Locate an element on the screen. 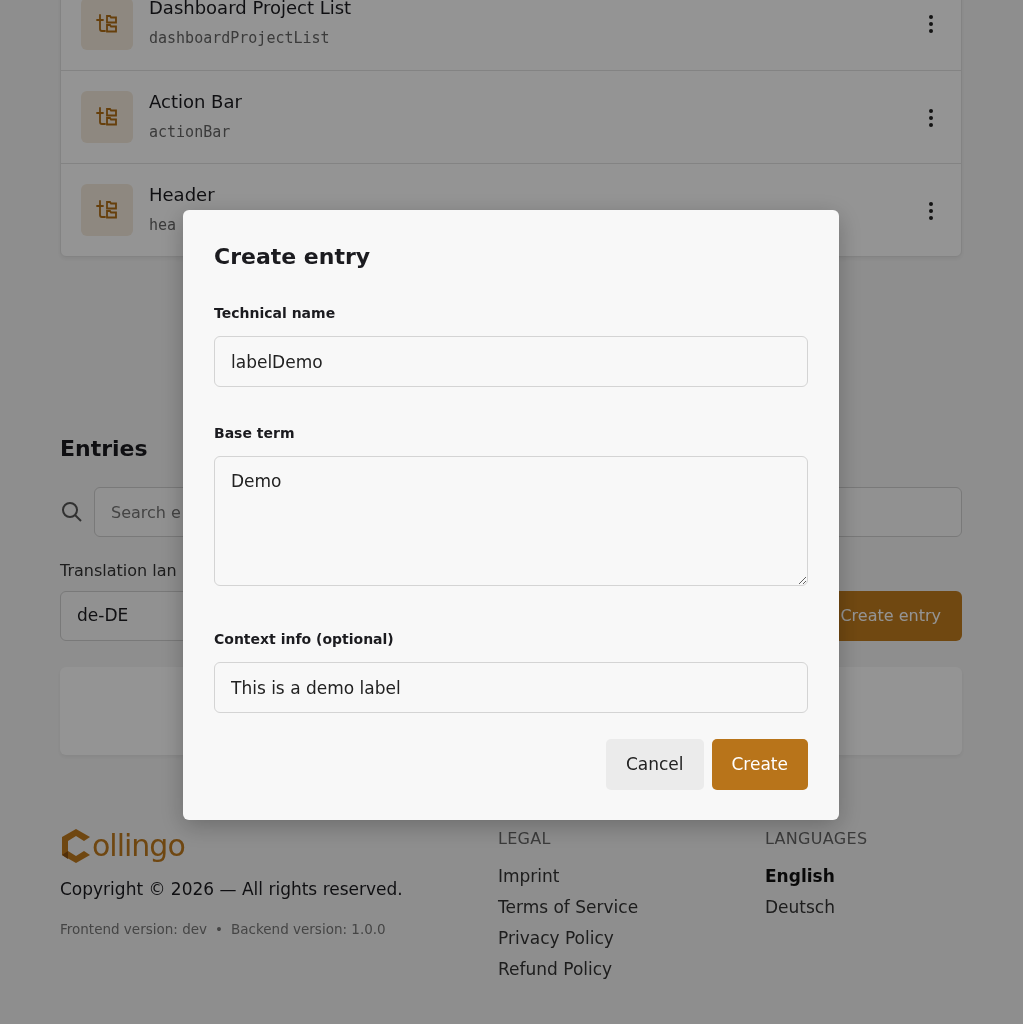 This screenshot has height=1024, width=1023. field-label: Base term is located at coordinates (255, 433).